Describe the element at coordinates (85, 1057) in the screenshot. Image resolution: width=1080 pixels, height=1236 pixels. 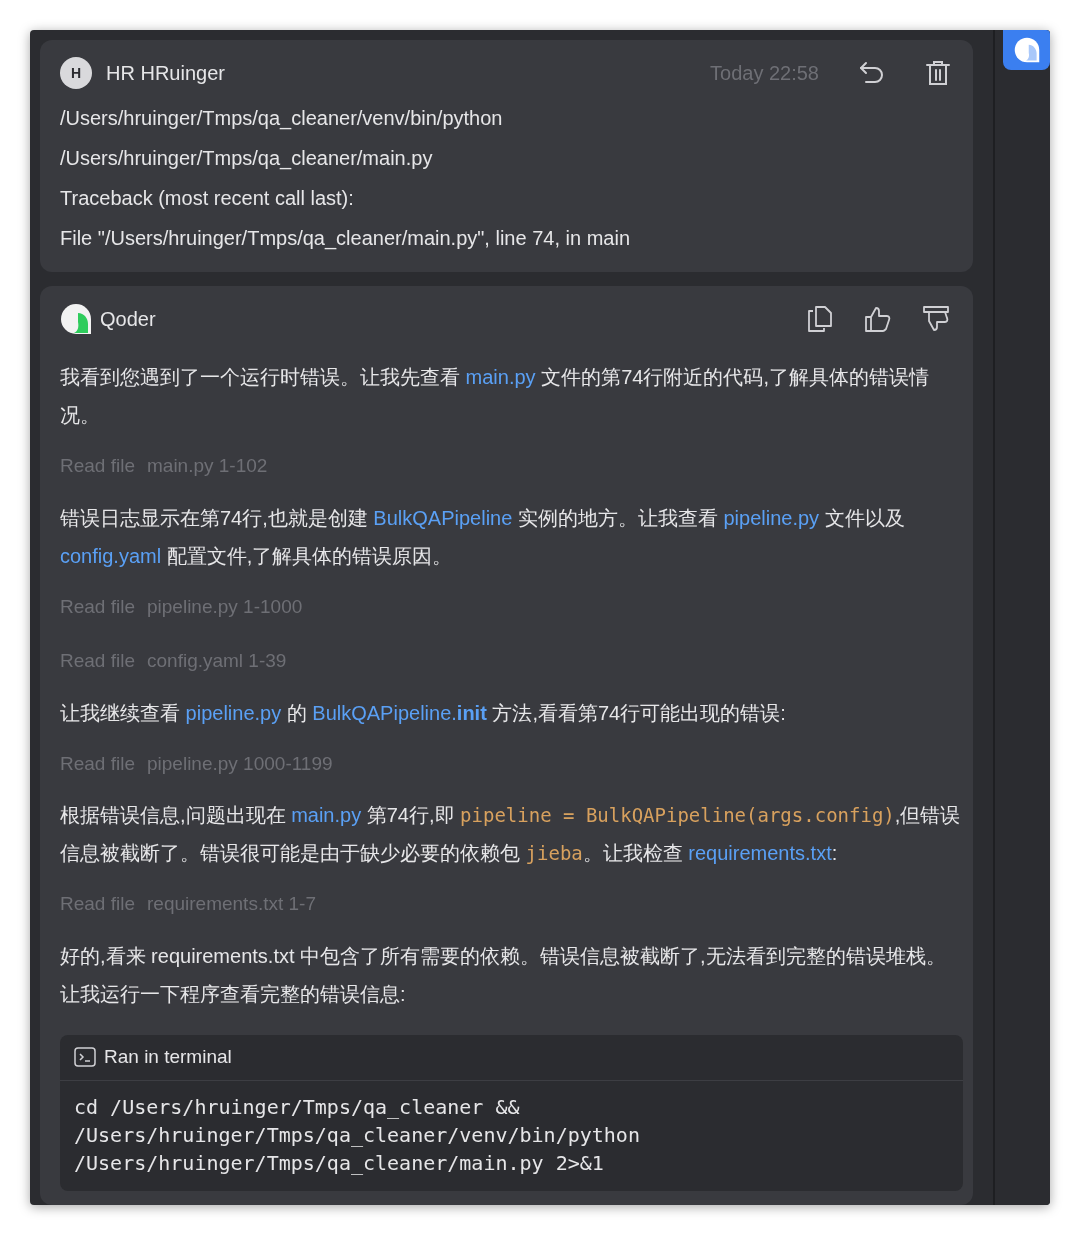
I see `terminal-icon` at that location.